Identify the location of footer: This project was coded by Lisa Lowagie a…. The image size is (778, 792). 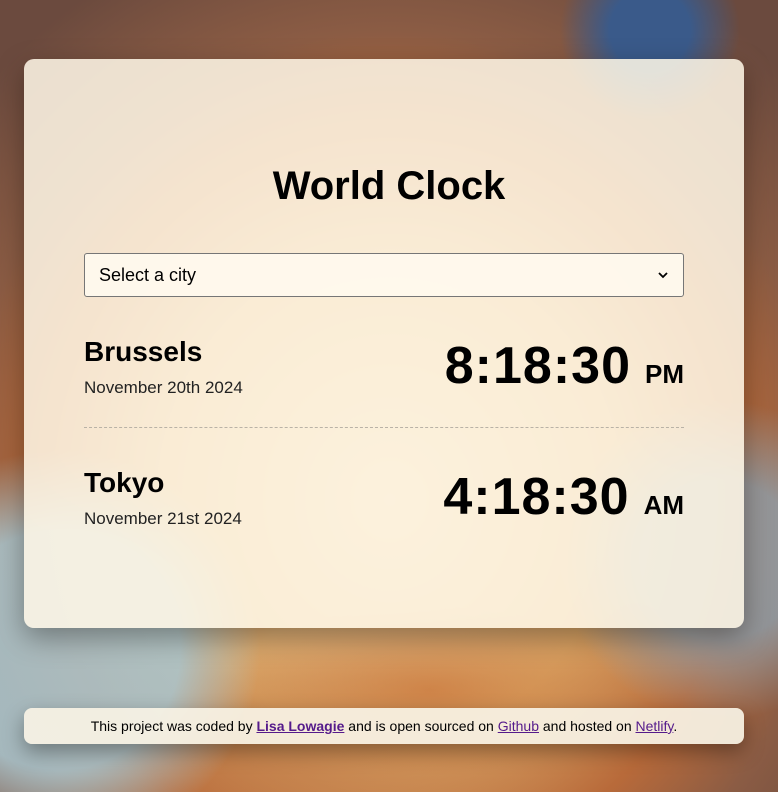
(384, 726).